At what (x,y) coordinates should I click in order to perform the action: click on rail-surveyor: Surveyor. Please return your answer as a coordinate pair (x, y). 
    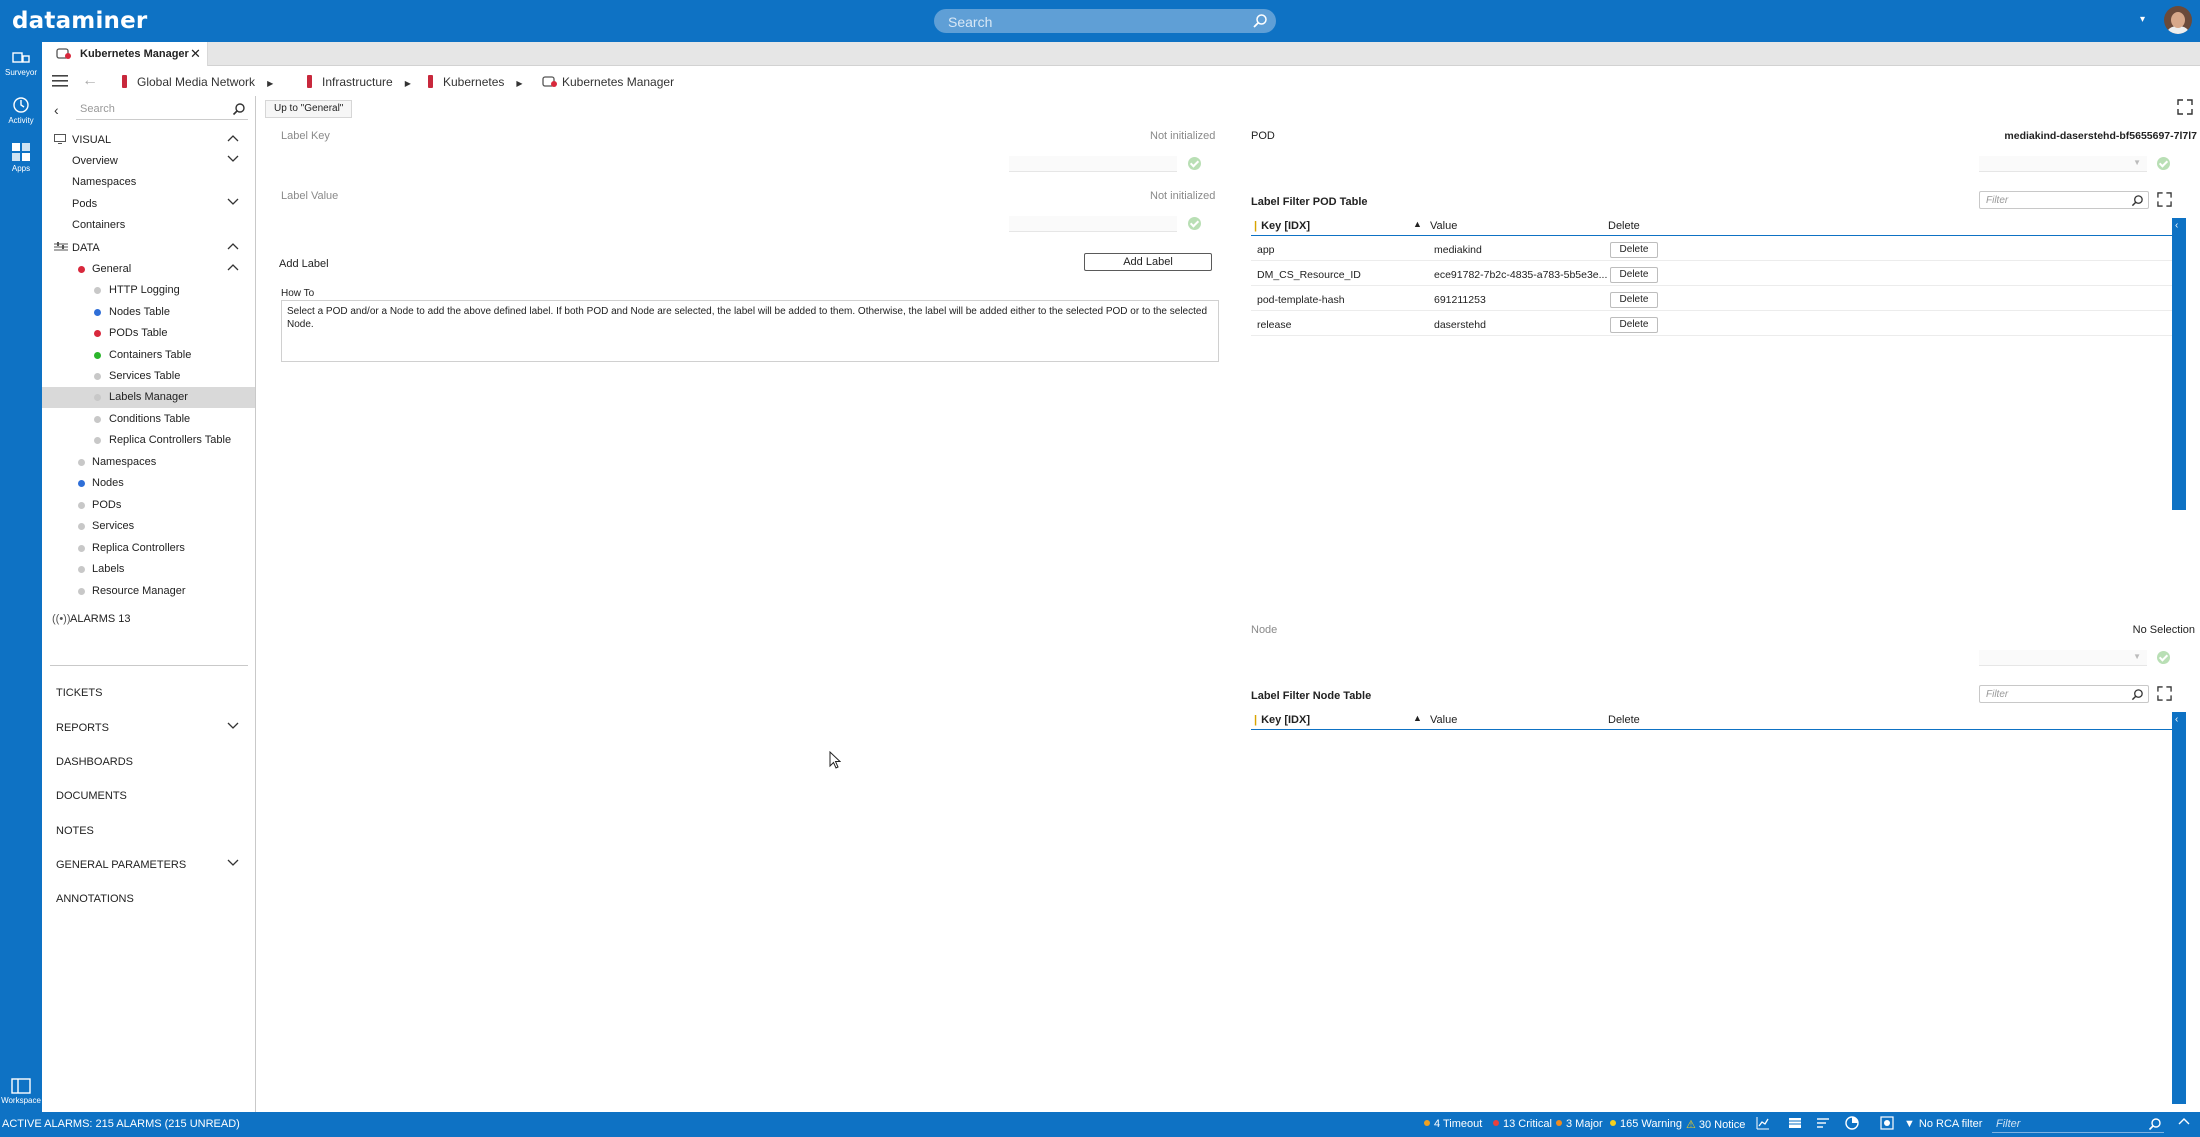
    Looking at the image, I should click on (21, 63).